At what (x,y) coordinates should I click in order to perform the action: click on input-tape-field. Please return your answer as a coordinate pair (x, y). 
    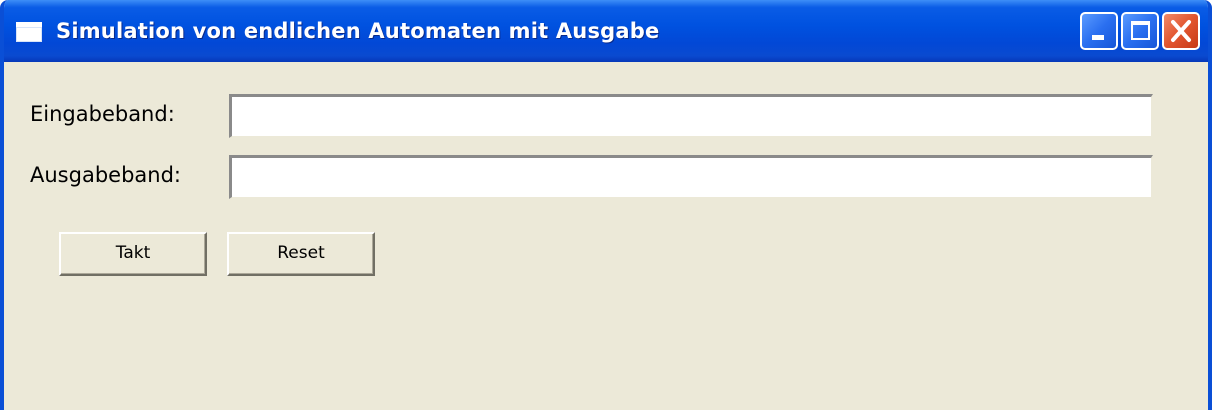
    Looking at the image, I should click on (691, 116).